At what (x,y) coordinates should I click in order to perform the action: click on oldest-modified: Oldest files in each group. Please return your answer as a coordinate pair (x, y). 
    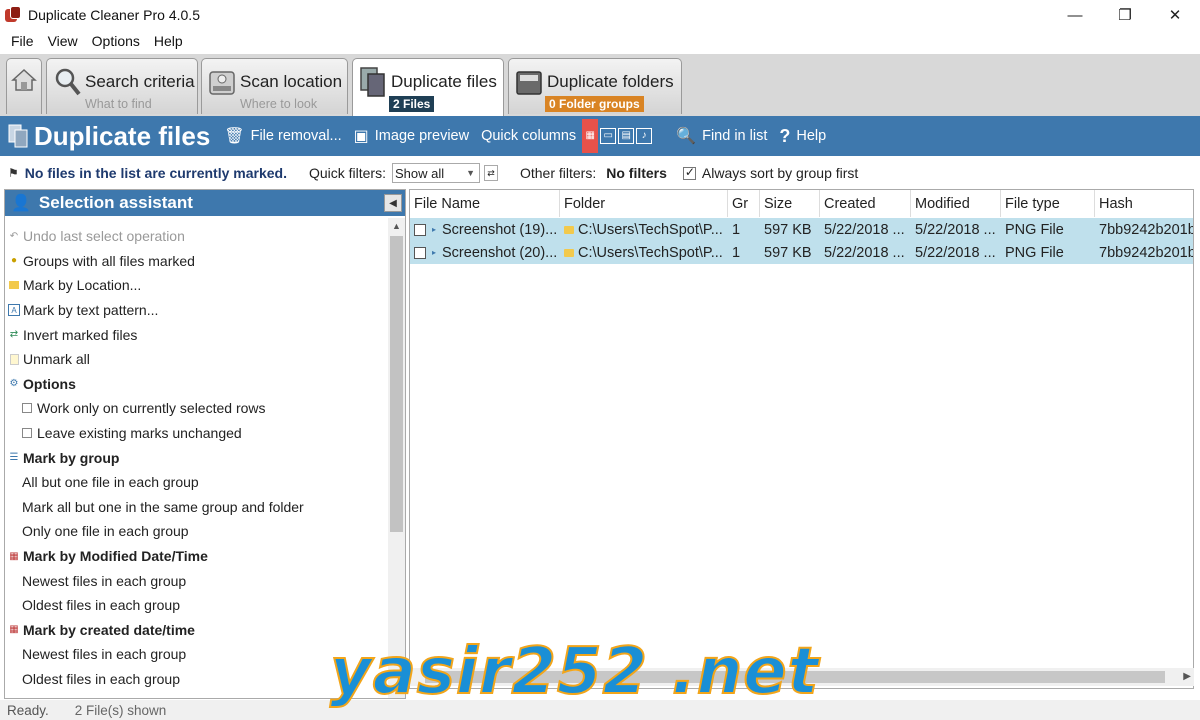
    Looking at the image, I should click on (195, 605).